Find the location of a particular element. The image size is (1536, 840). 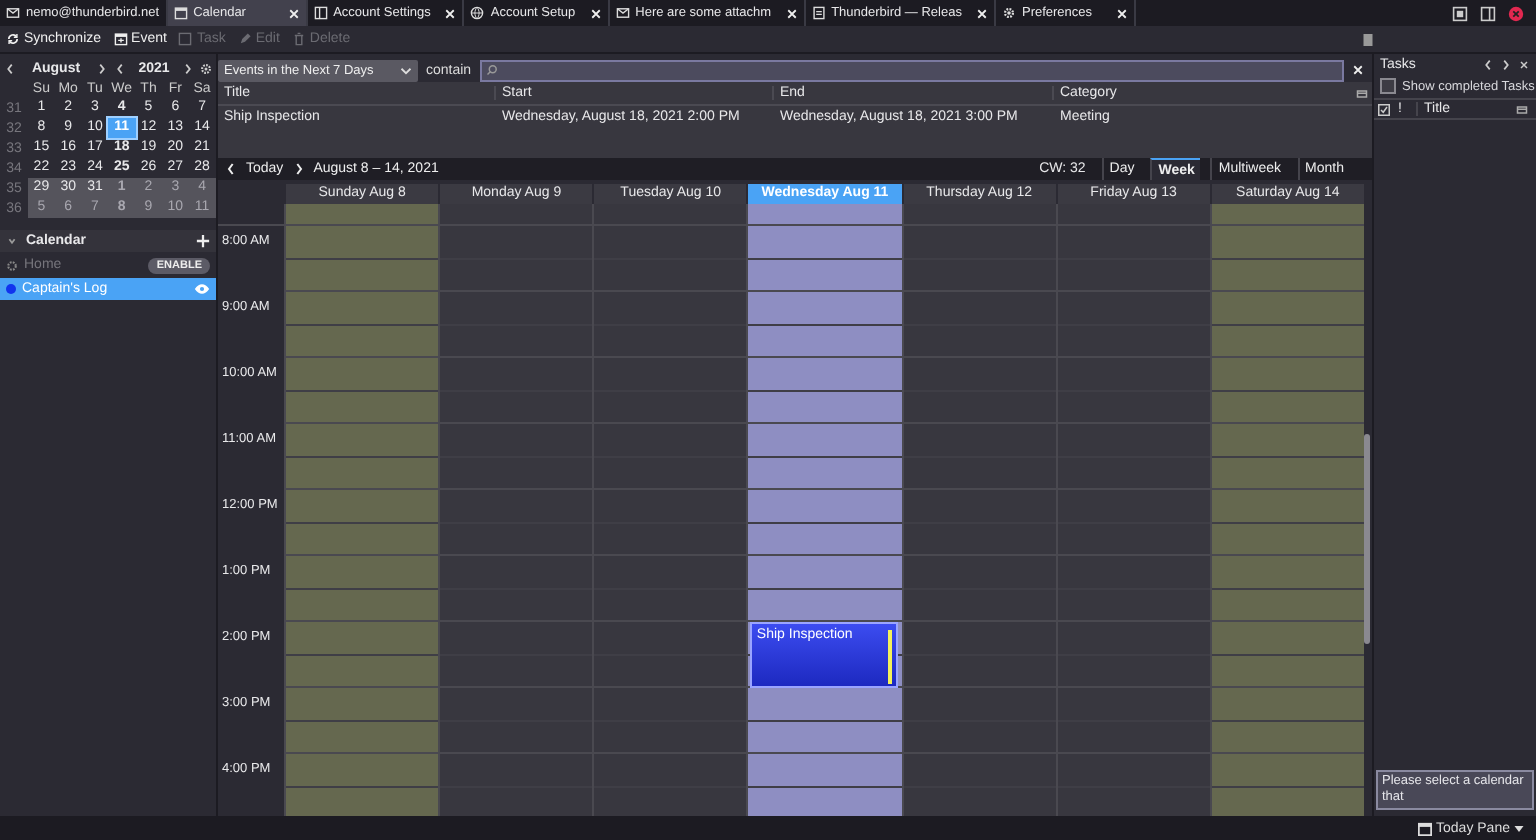

checkbox is located at coordinates (1388, 86).